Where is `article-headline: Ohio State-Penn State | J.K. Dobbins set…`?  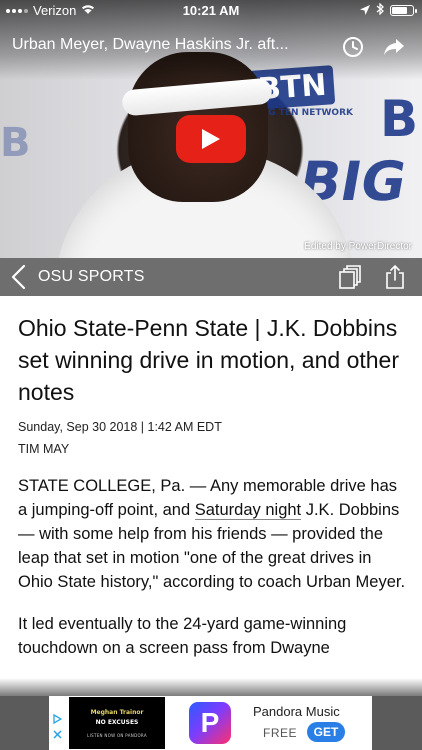 article-headline: Ohio State-Penn State | J.K. Dobbins set… is located at coordinates (208, 360).